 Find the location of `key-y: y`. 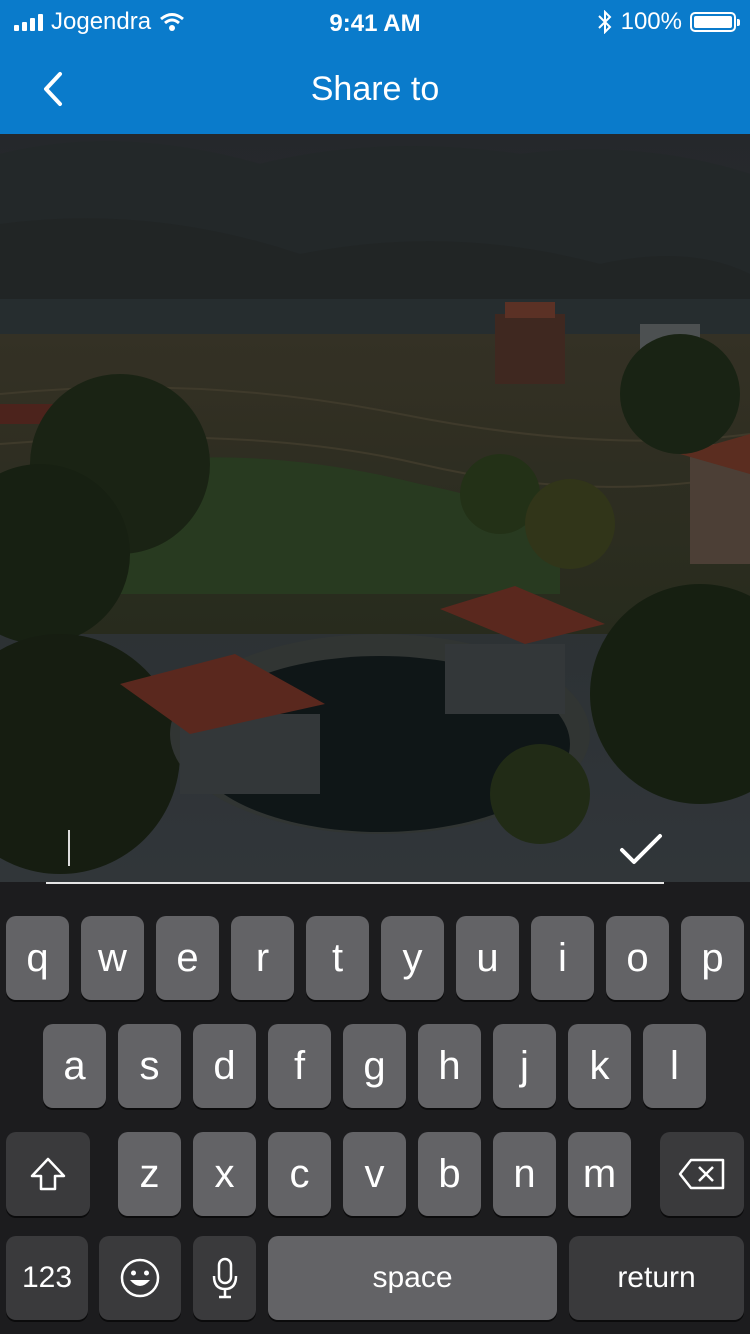

key-y: y is located at coordinates (412, 958).